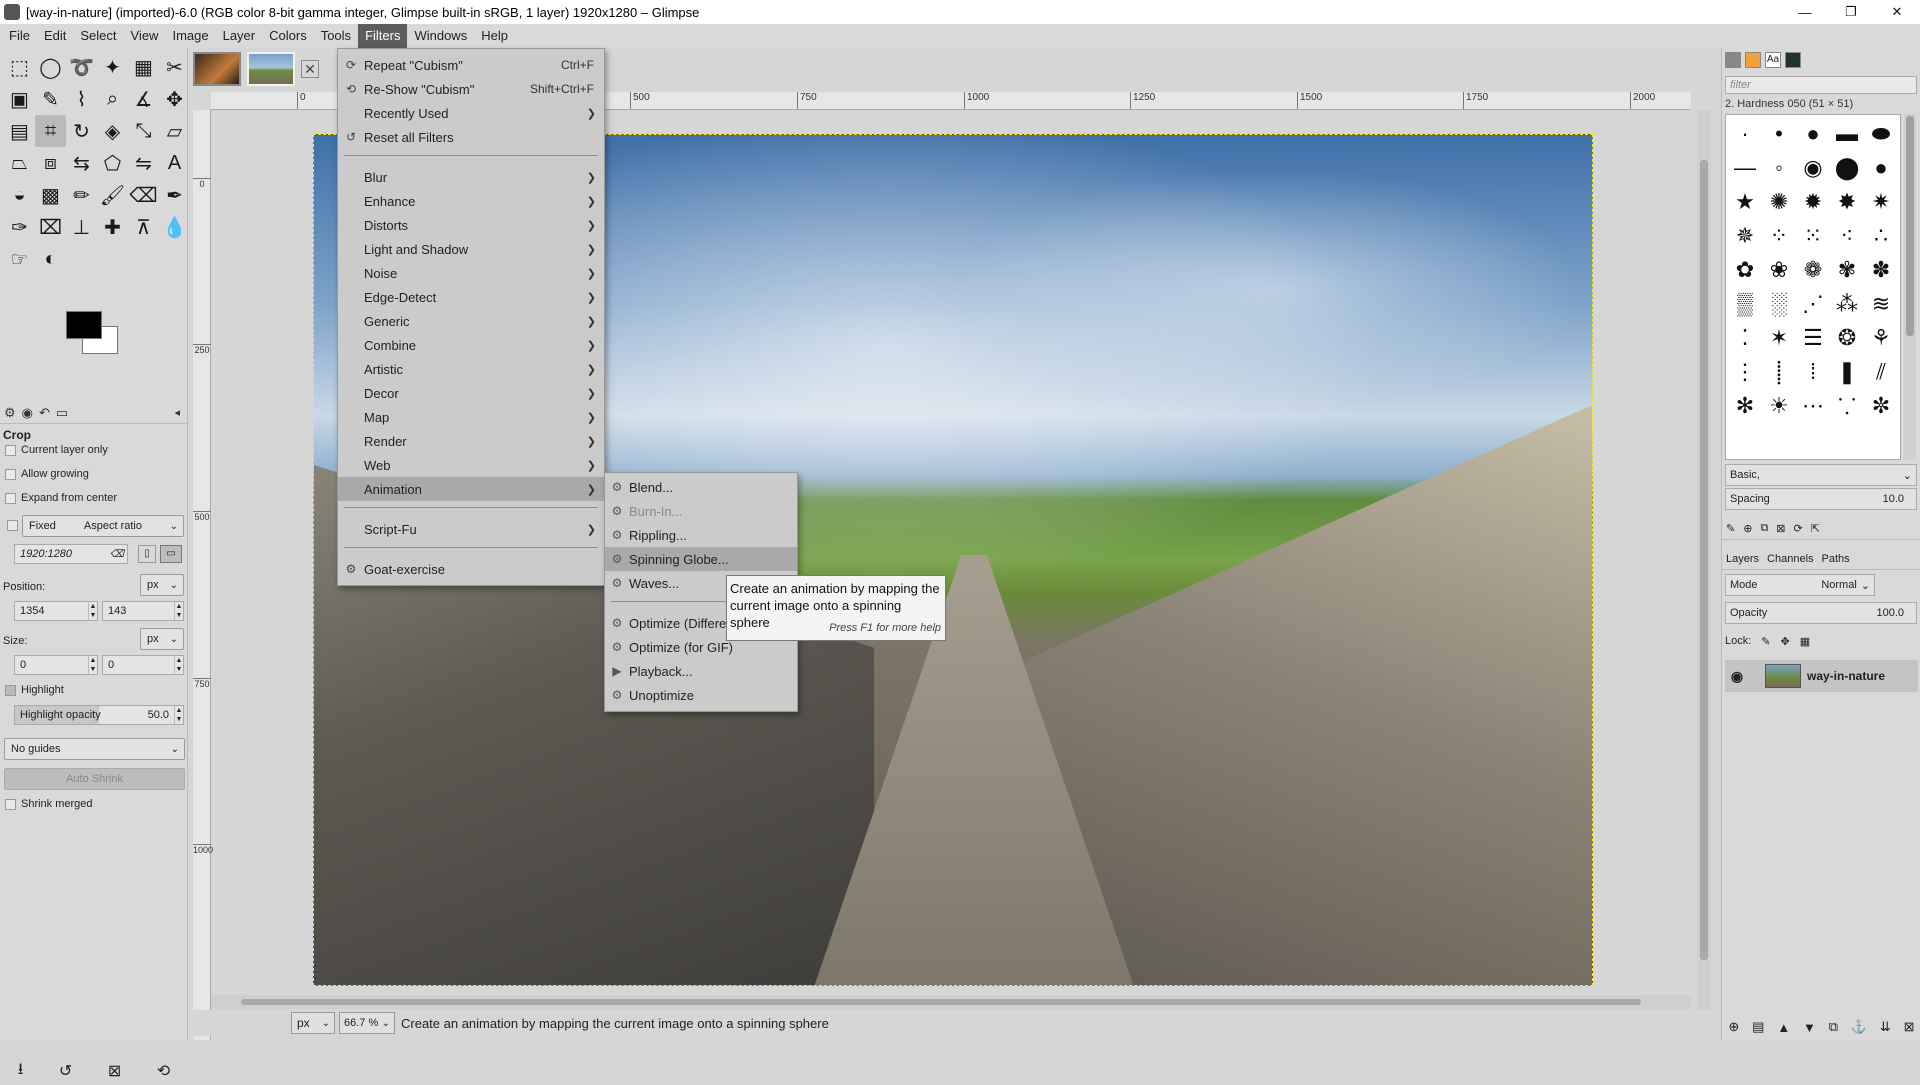  What do you see at coordinates (1779, 270) in the screenshot?
I see `brush-thumbnail: ❀` at bounding box center [1779, 270].